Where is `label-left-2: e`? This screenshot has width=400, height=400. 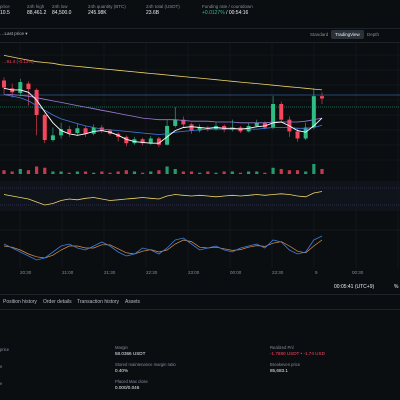
label-left-2: e is located at coordinates (1, 366).